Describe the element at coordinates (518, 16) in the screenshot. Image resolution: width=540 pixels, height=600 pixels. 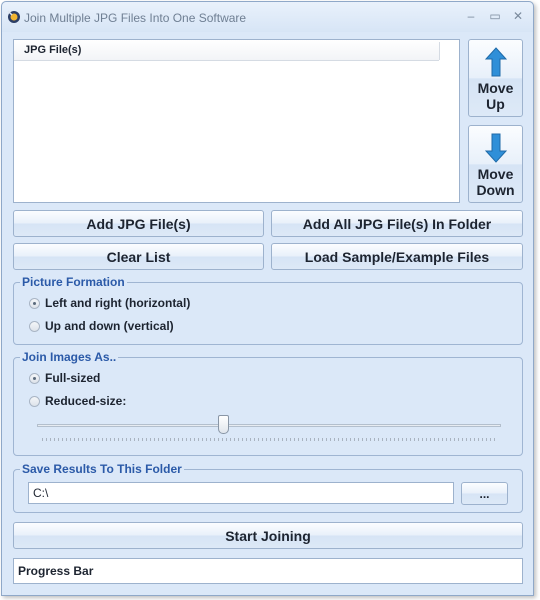
I see `close-icon: ✕` at that location.